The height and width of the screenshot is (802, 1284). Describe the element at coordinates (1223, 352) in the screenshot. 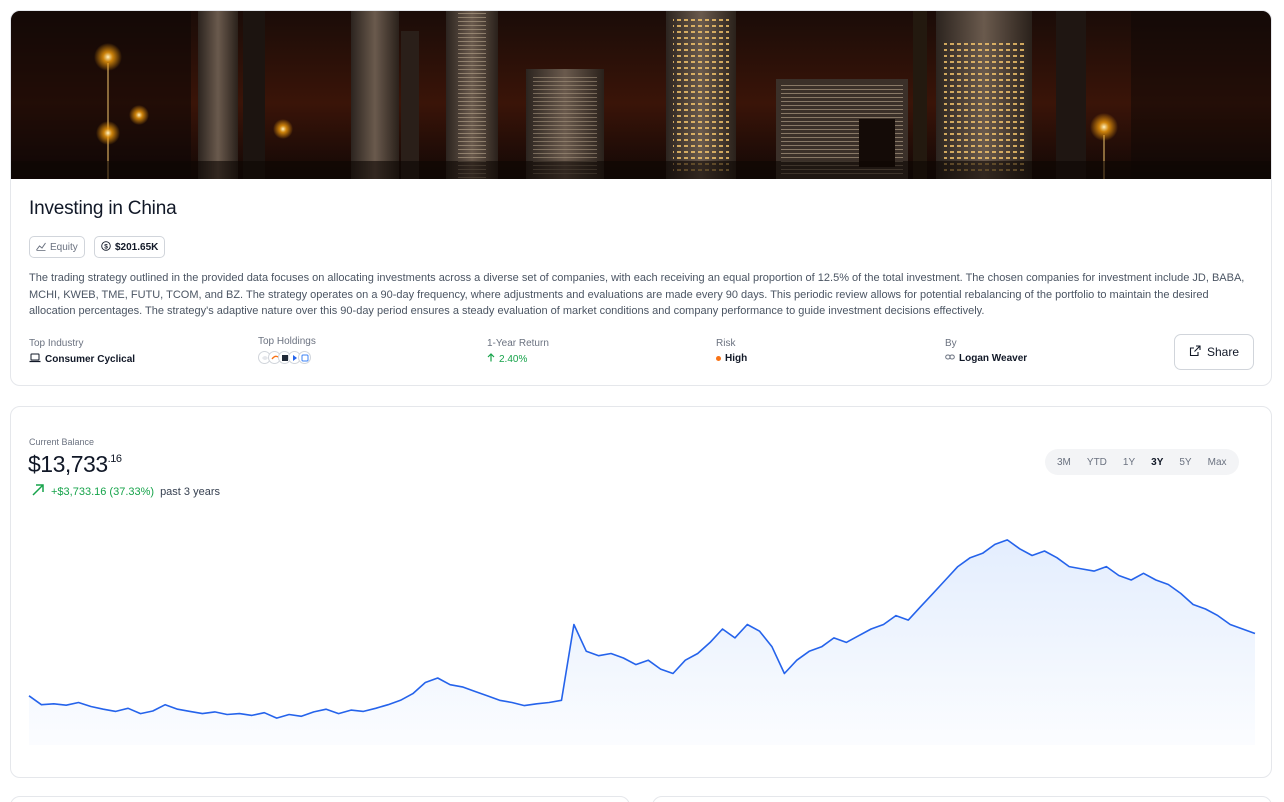

I see `share-button-label: Share` at that location.